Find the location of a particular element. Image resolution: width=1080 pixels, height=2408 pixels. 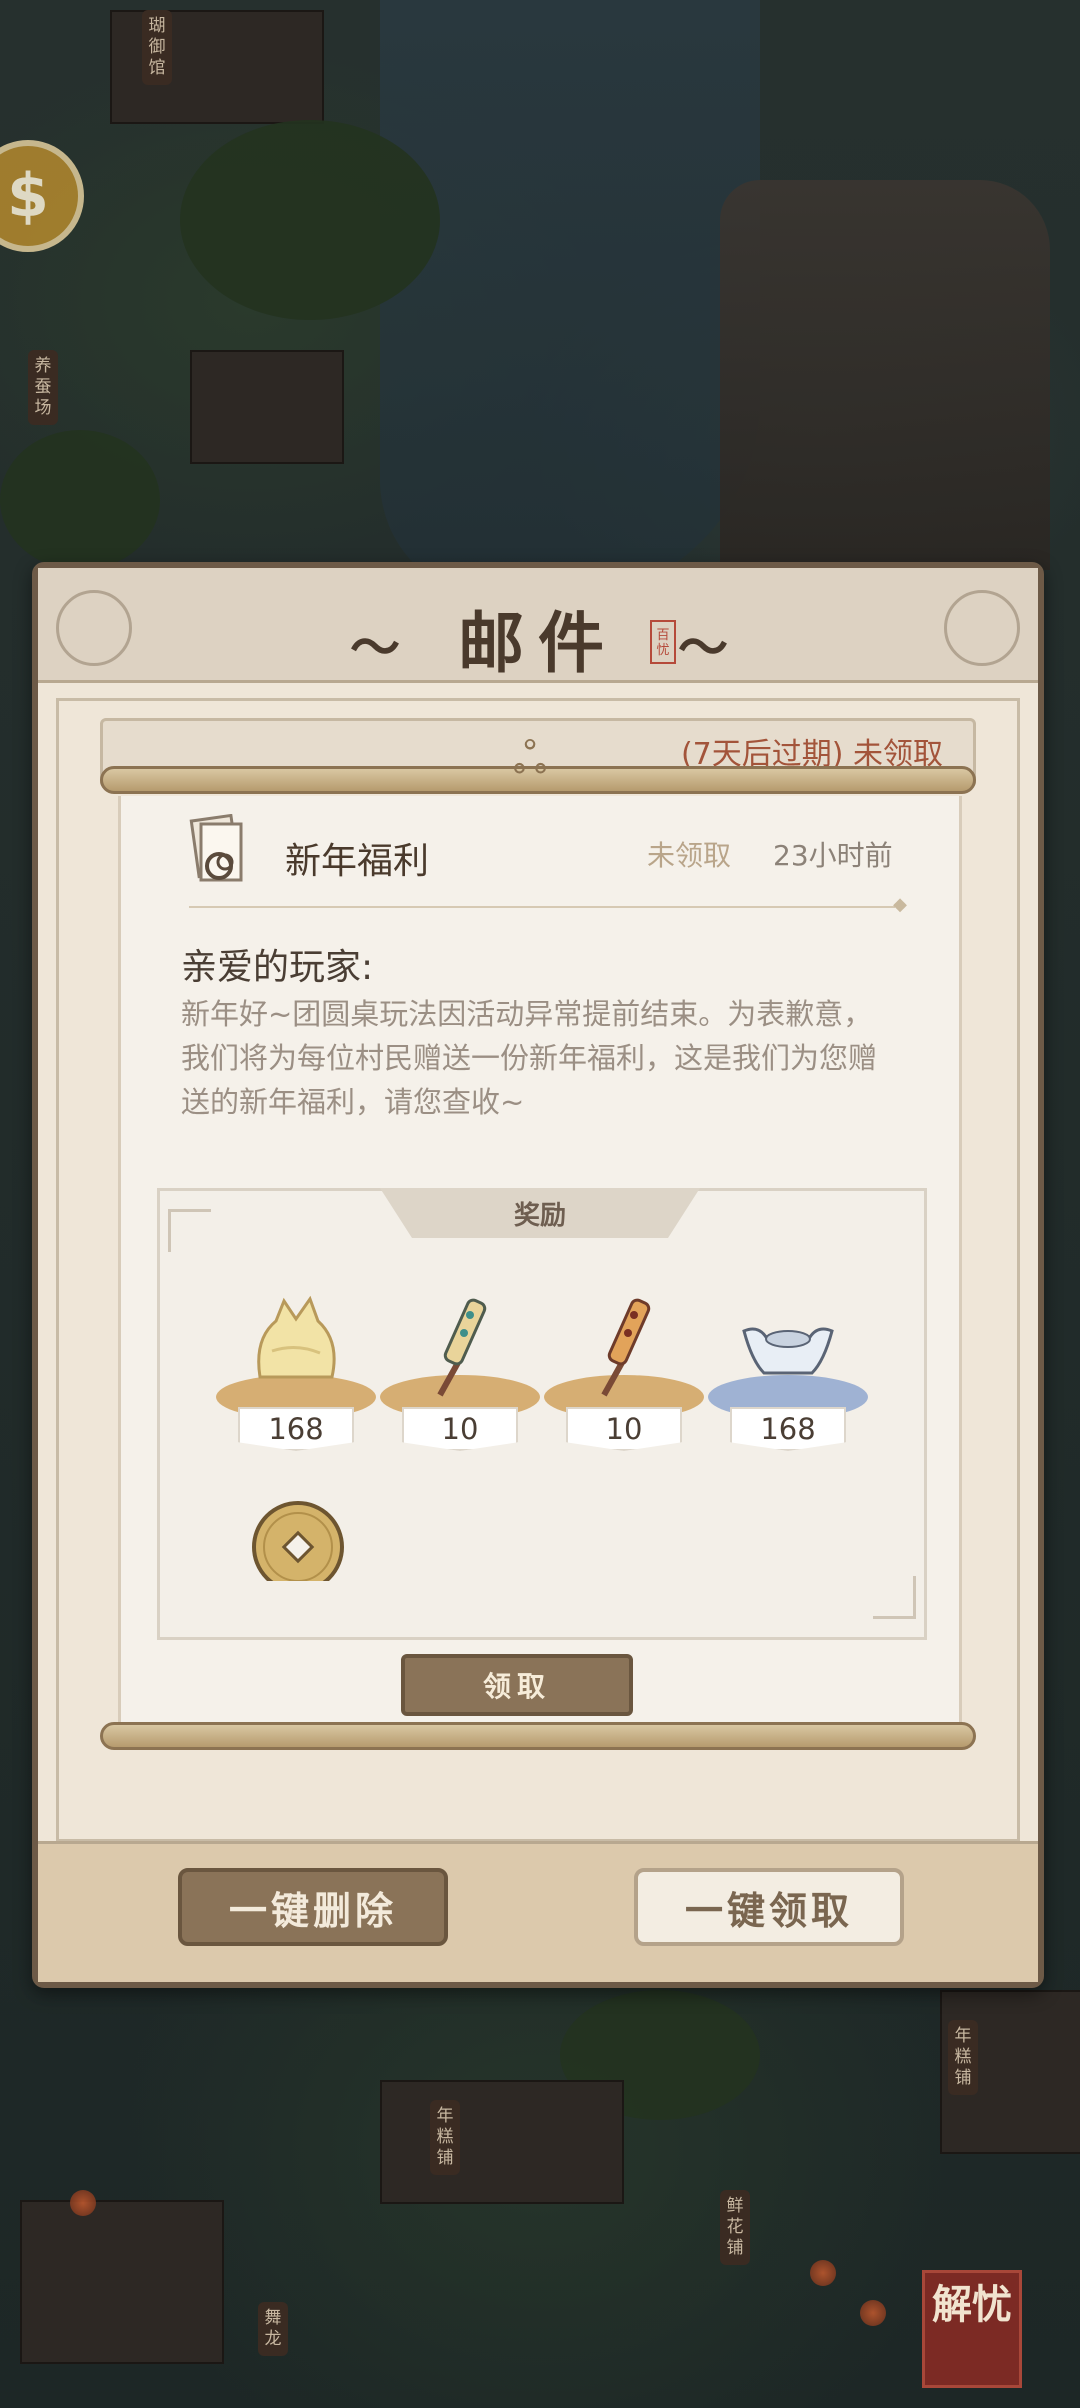

mail-clip-icon is located at coordinates (216, 848).